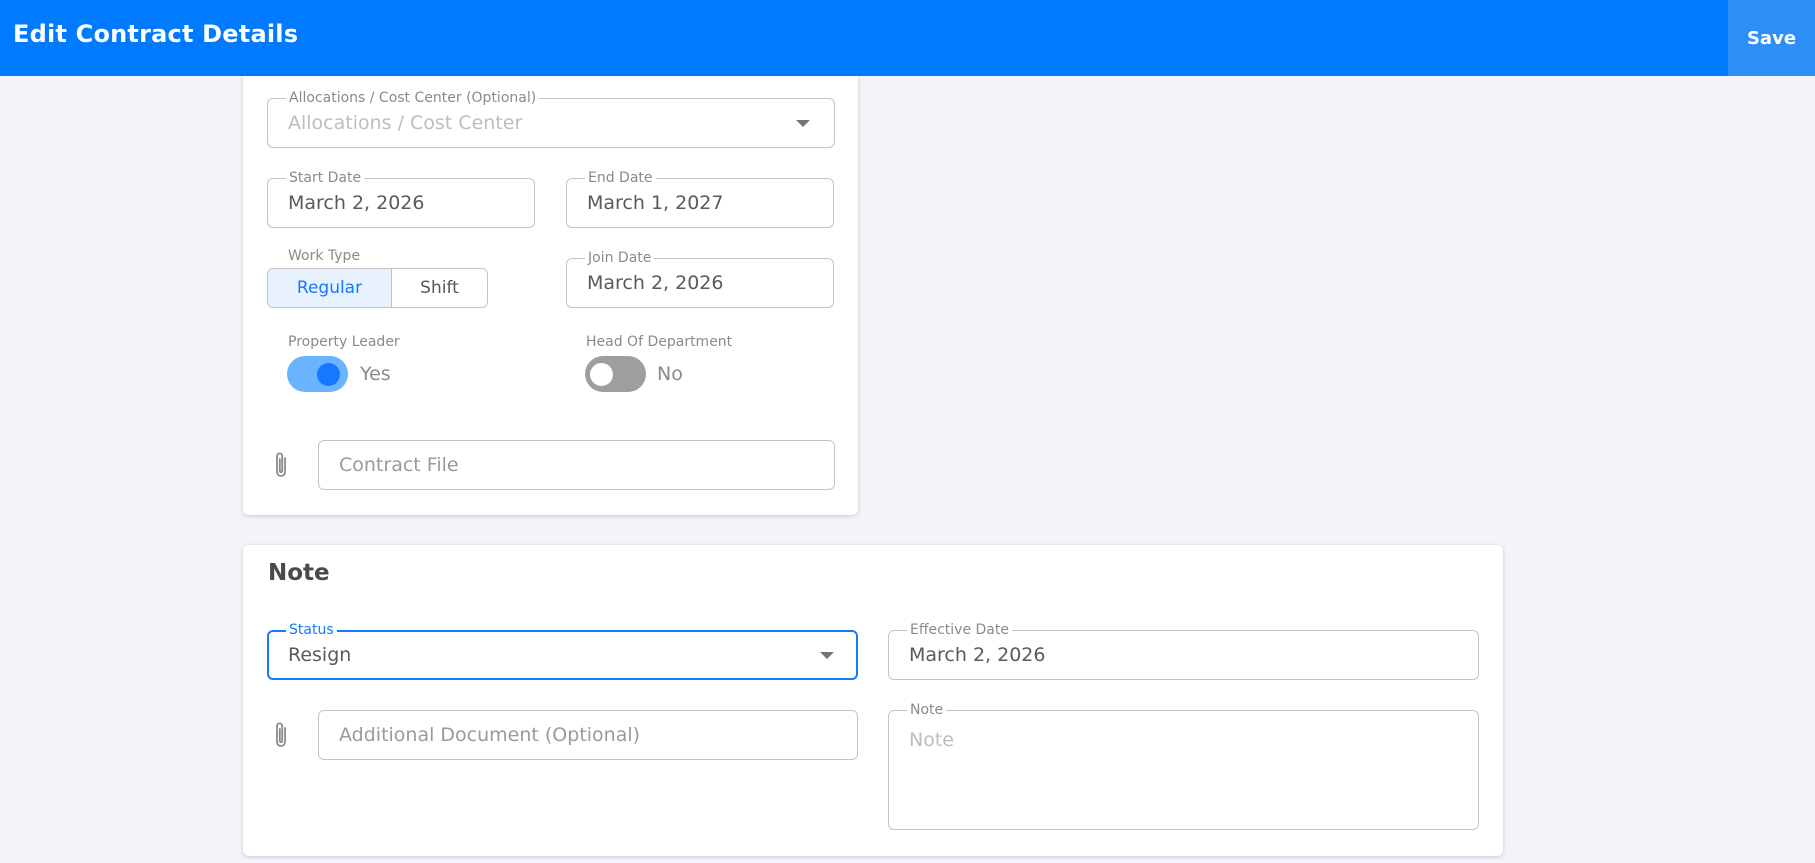 This screenshot has height=863, width=1815. I want to click on contract-file-placeholder: Contract File, so click(399, 465).